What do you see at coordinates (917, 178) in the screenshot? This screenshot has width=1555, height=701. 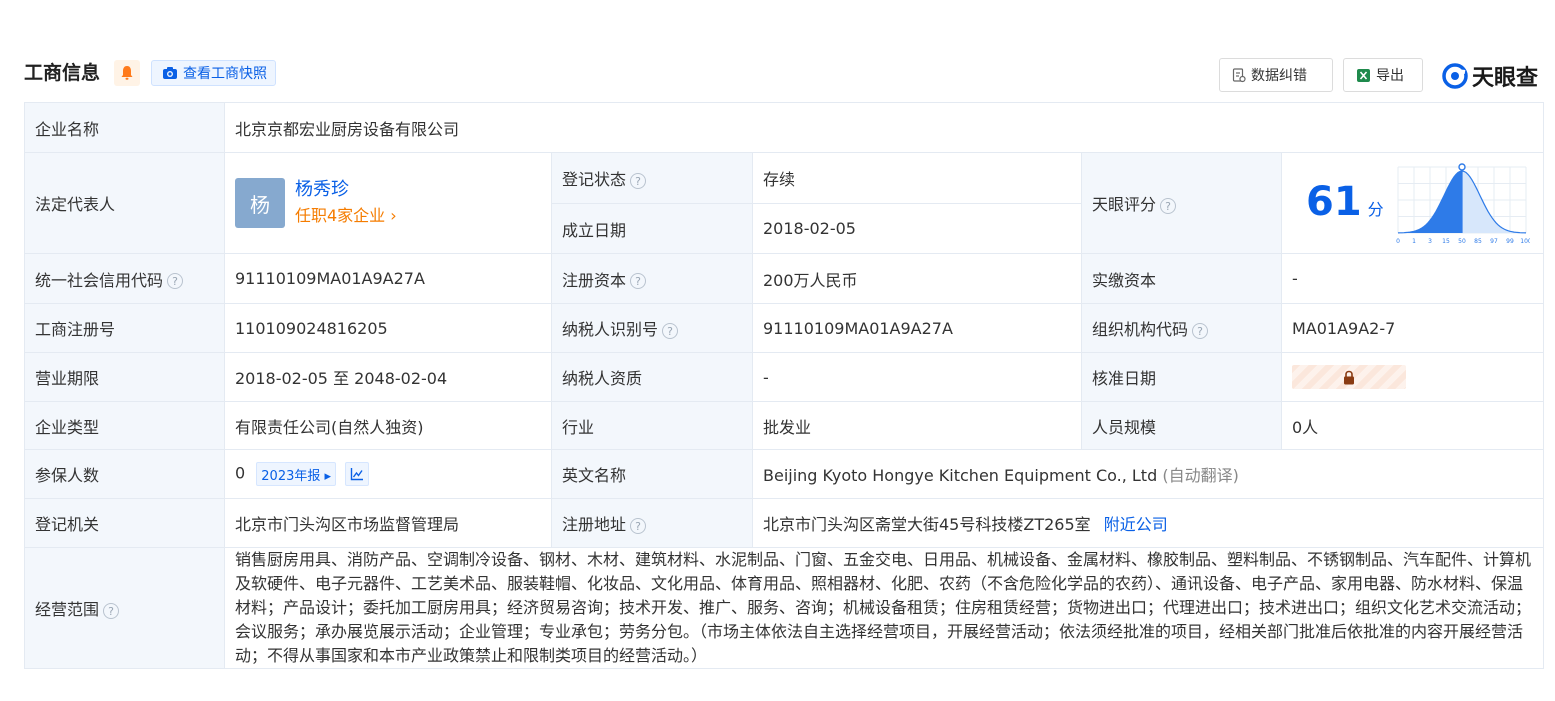 I see `reg-status-value: 存续` at bounding box center [917, 178].